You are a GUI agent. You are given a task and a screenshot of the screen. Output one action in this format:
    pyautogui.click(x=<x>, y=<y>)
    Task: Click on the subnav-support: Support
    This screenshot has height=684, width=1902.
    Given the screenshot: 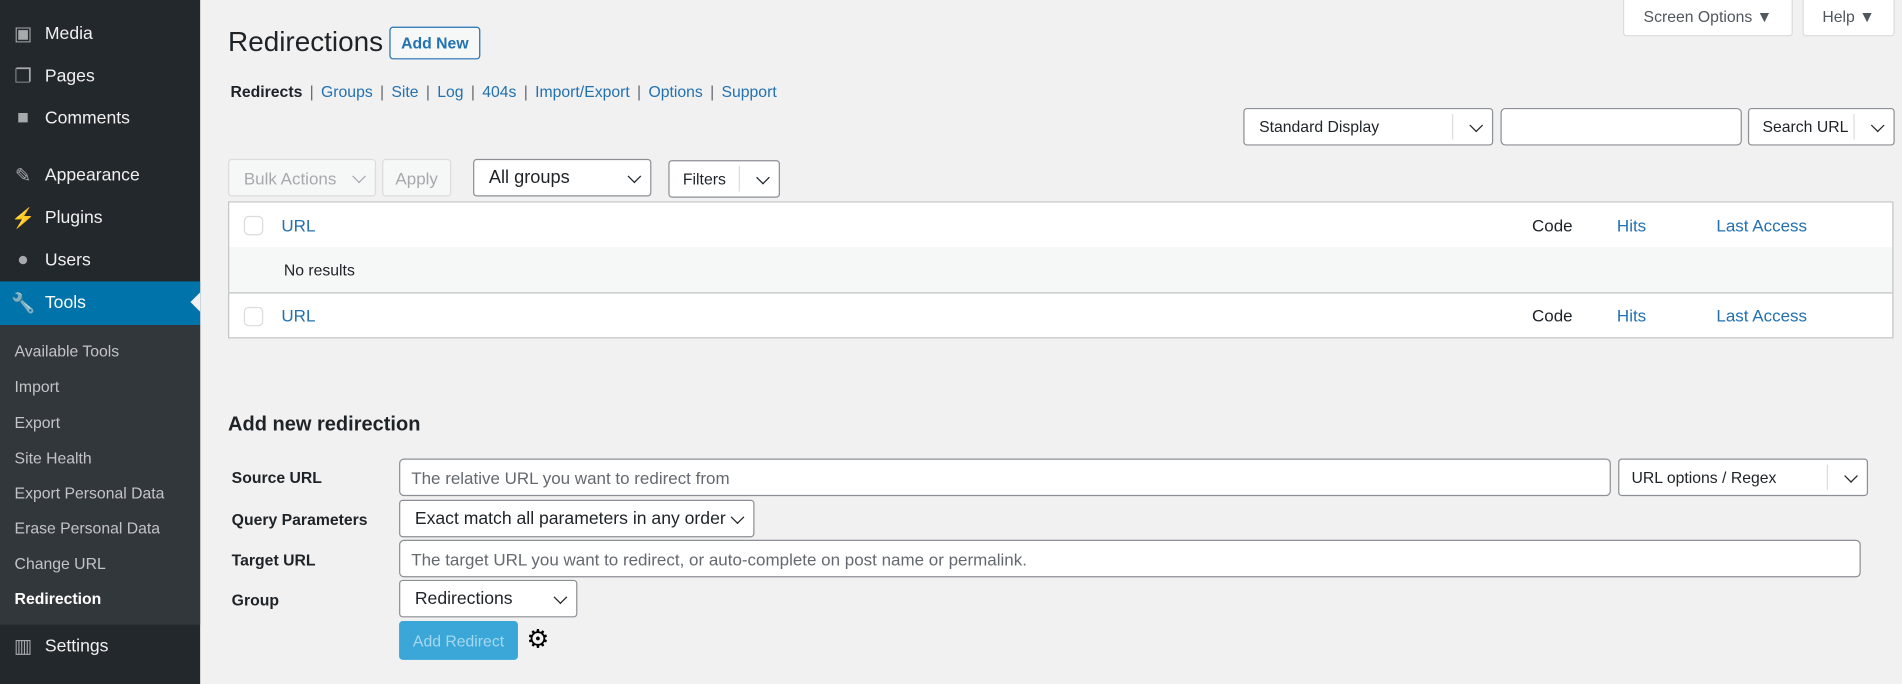 What is the action you would take?
    pyautogui.click(x=748, y=91)
    